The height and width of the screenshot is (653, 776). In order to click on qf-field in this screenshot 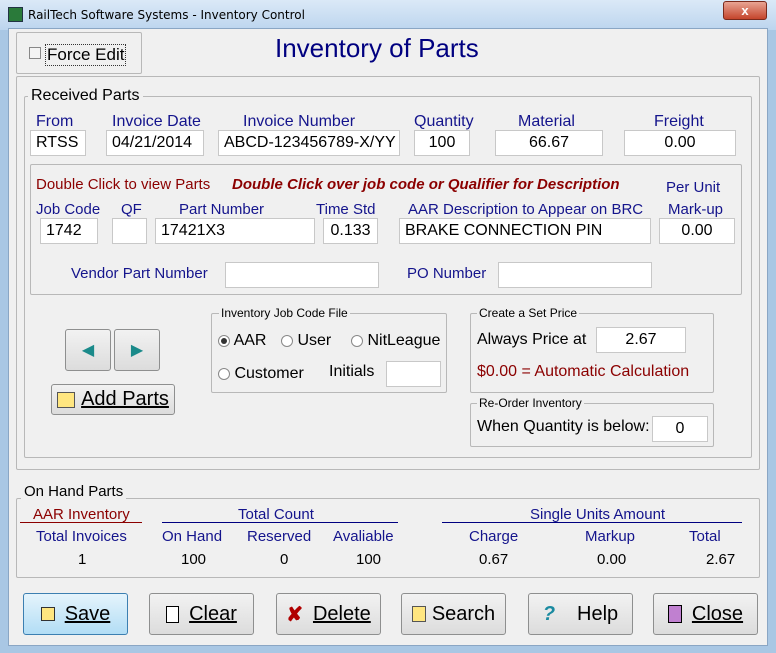, I will do `click(129, 231)`.